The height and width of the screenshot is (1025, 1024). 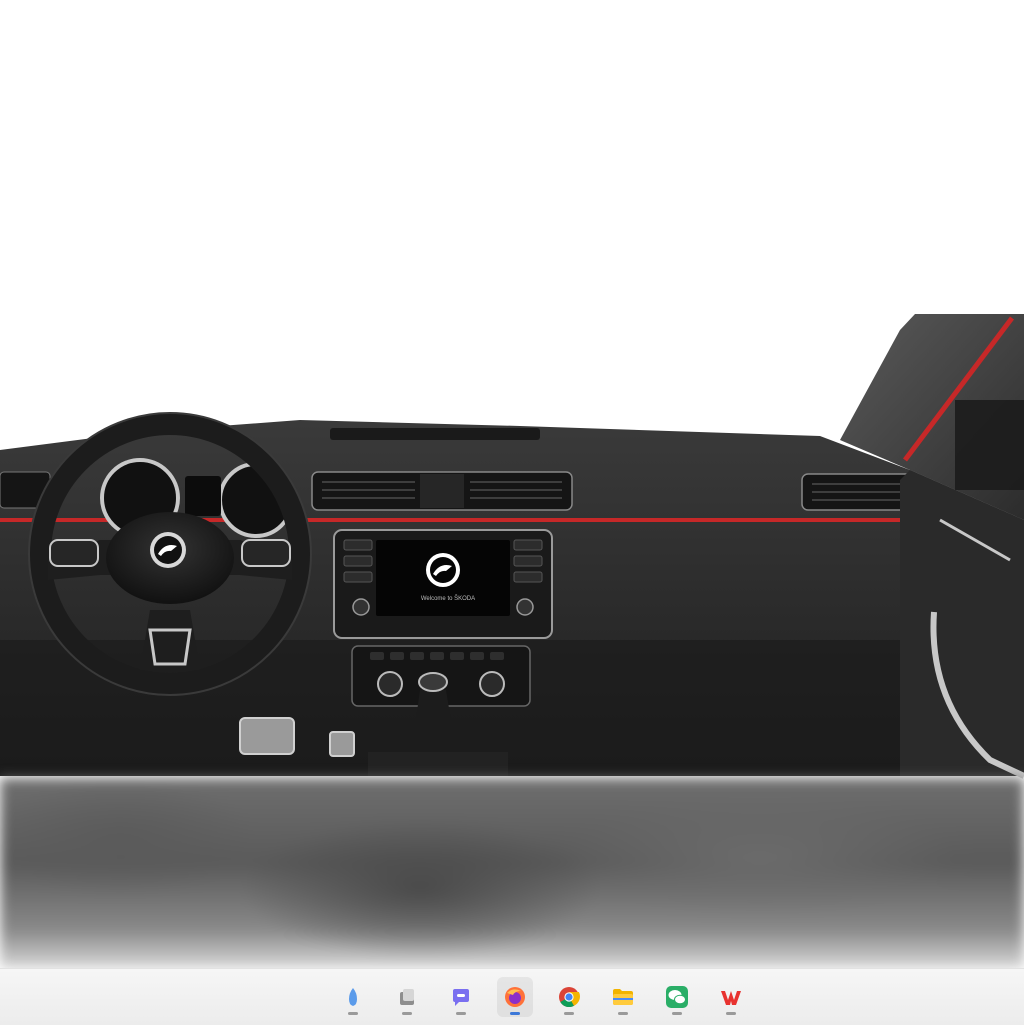 I want to click on taskbar-wps, so click(x=731, y=997).